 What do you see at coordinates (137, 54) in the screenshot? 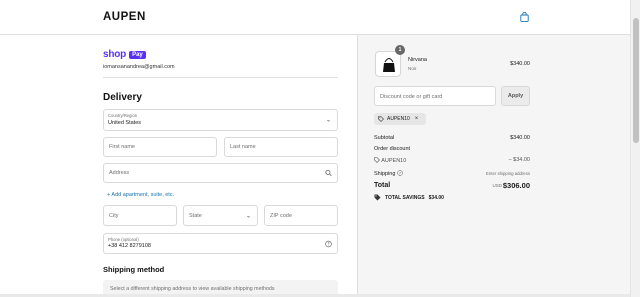
I see `pay-badge: Pay` at bounding box center [137, 54].